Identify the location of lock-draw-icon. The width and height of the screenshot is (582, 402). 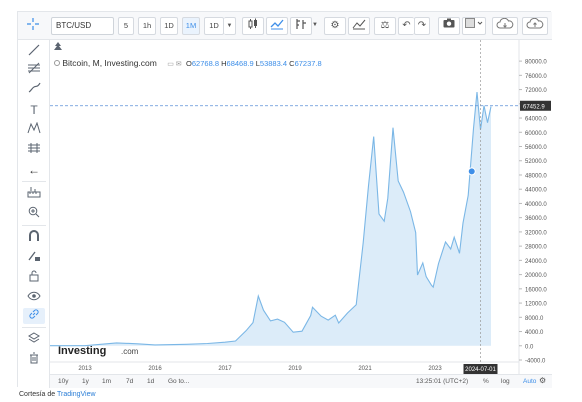
(34, 258).